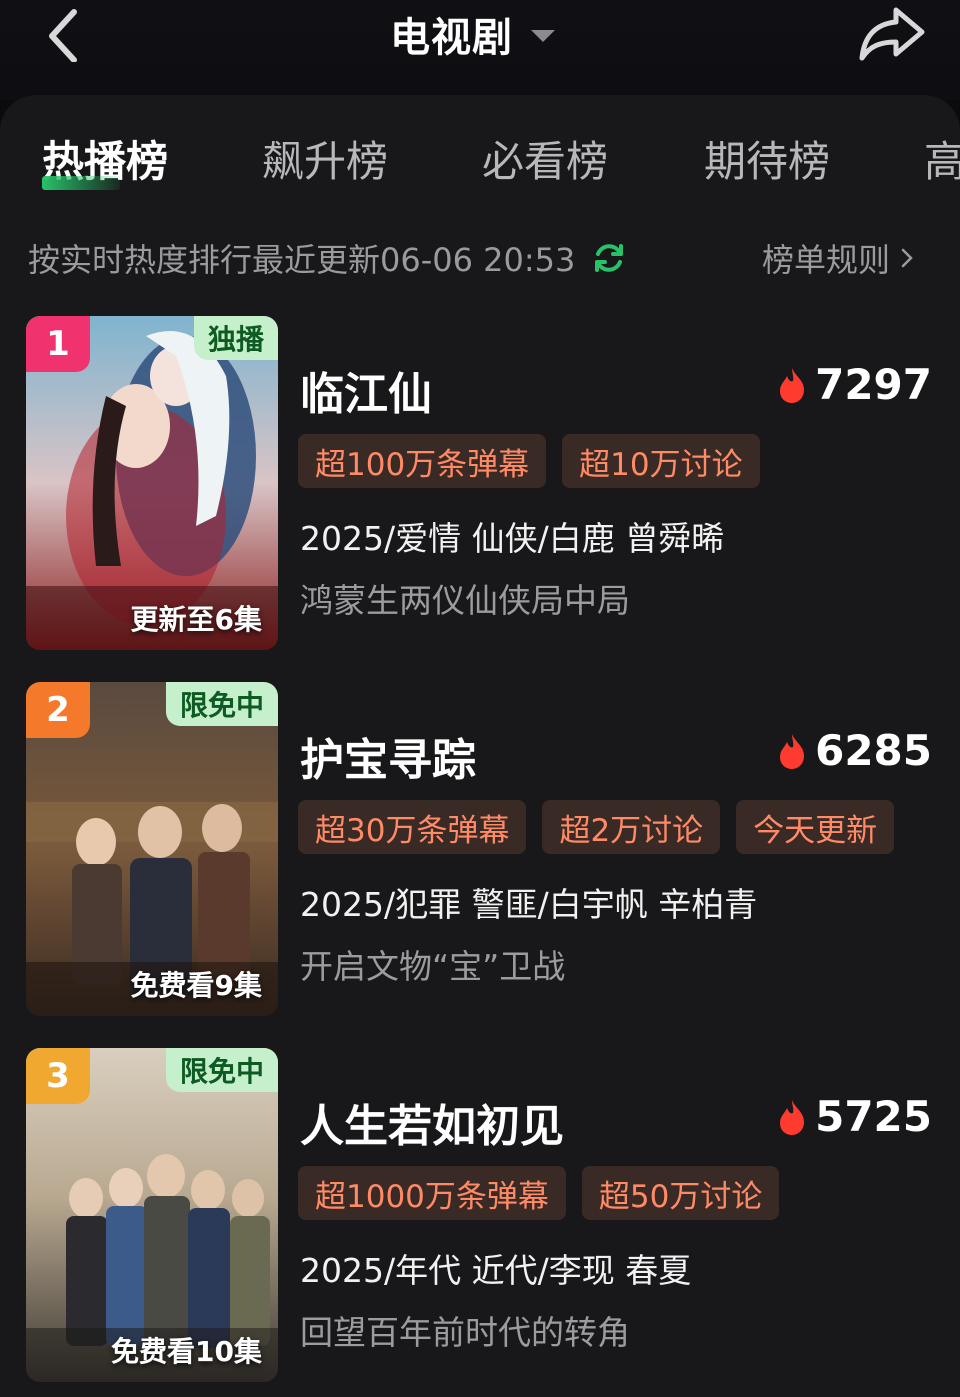  What do you see at coordinates (767, 158) in the screenshot?
I see `tab-anticipated: 期待榜` at bounding box center [767, 158].